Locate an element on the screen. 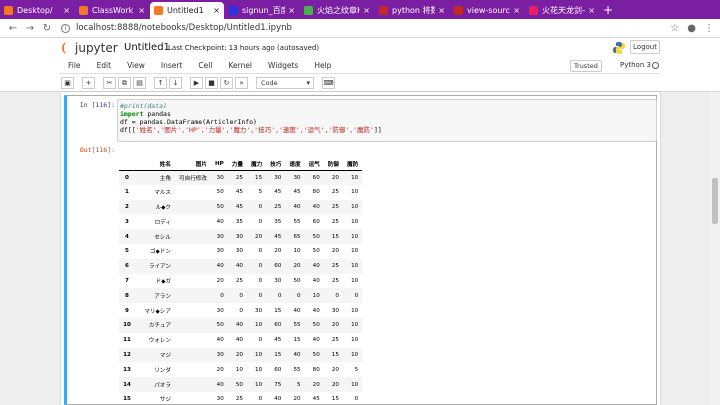  notebook-title: Untitled1 is located at coordinates (147, 47).